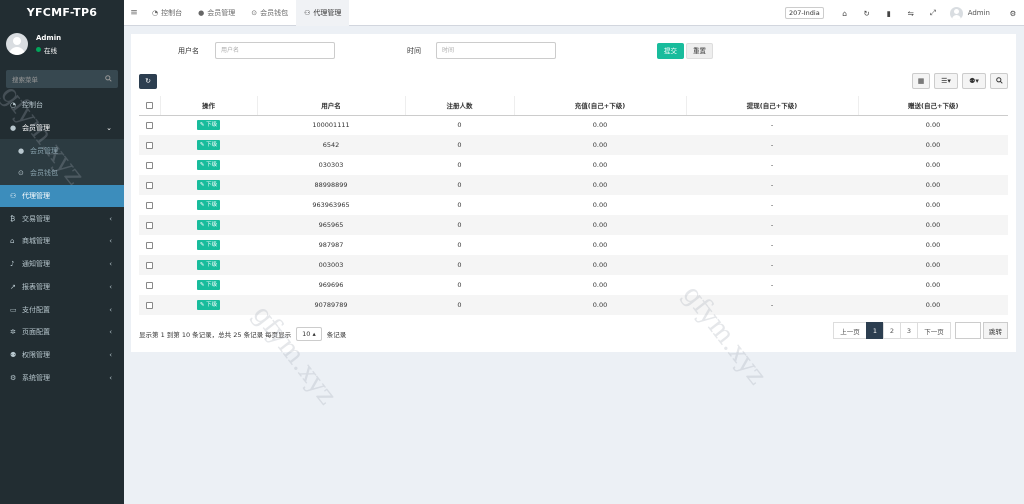  What do you see at coordinates (875, 330) in the screenshot?
I see `page-button: 1` at bounding box center [875, 330].